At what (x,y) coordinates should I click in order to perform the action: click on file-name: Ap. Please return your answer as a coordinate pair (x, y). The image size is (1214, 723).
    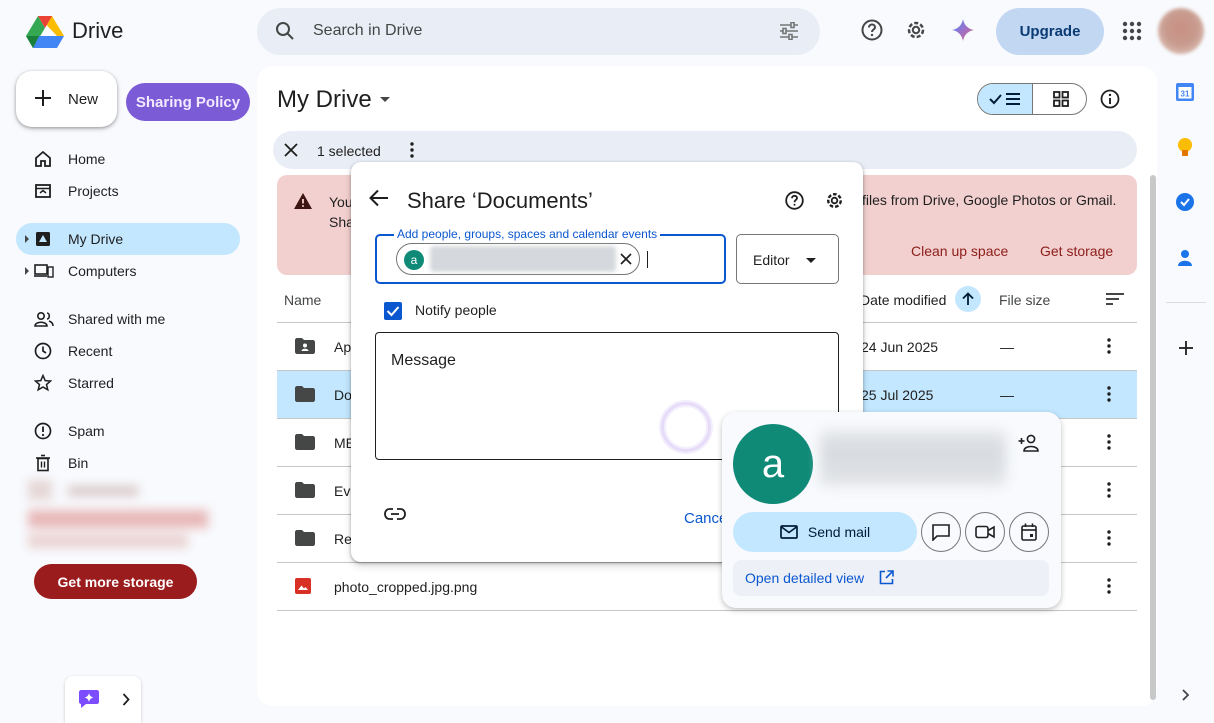
    Looking at the image, I should click on (343, 347).